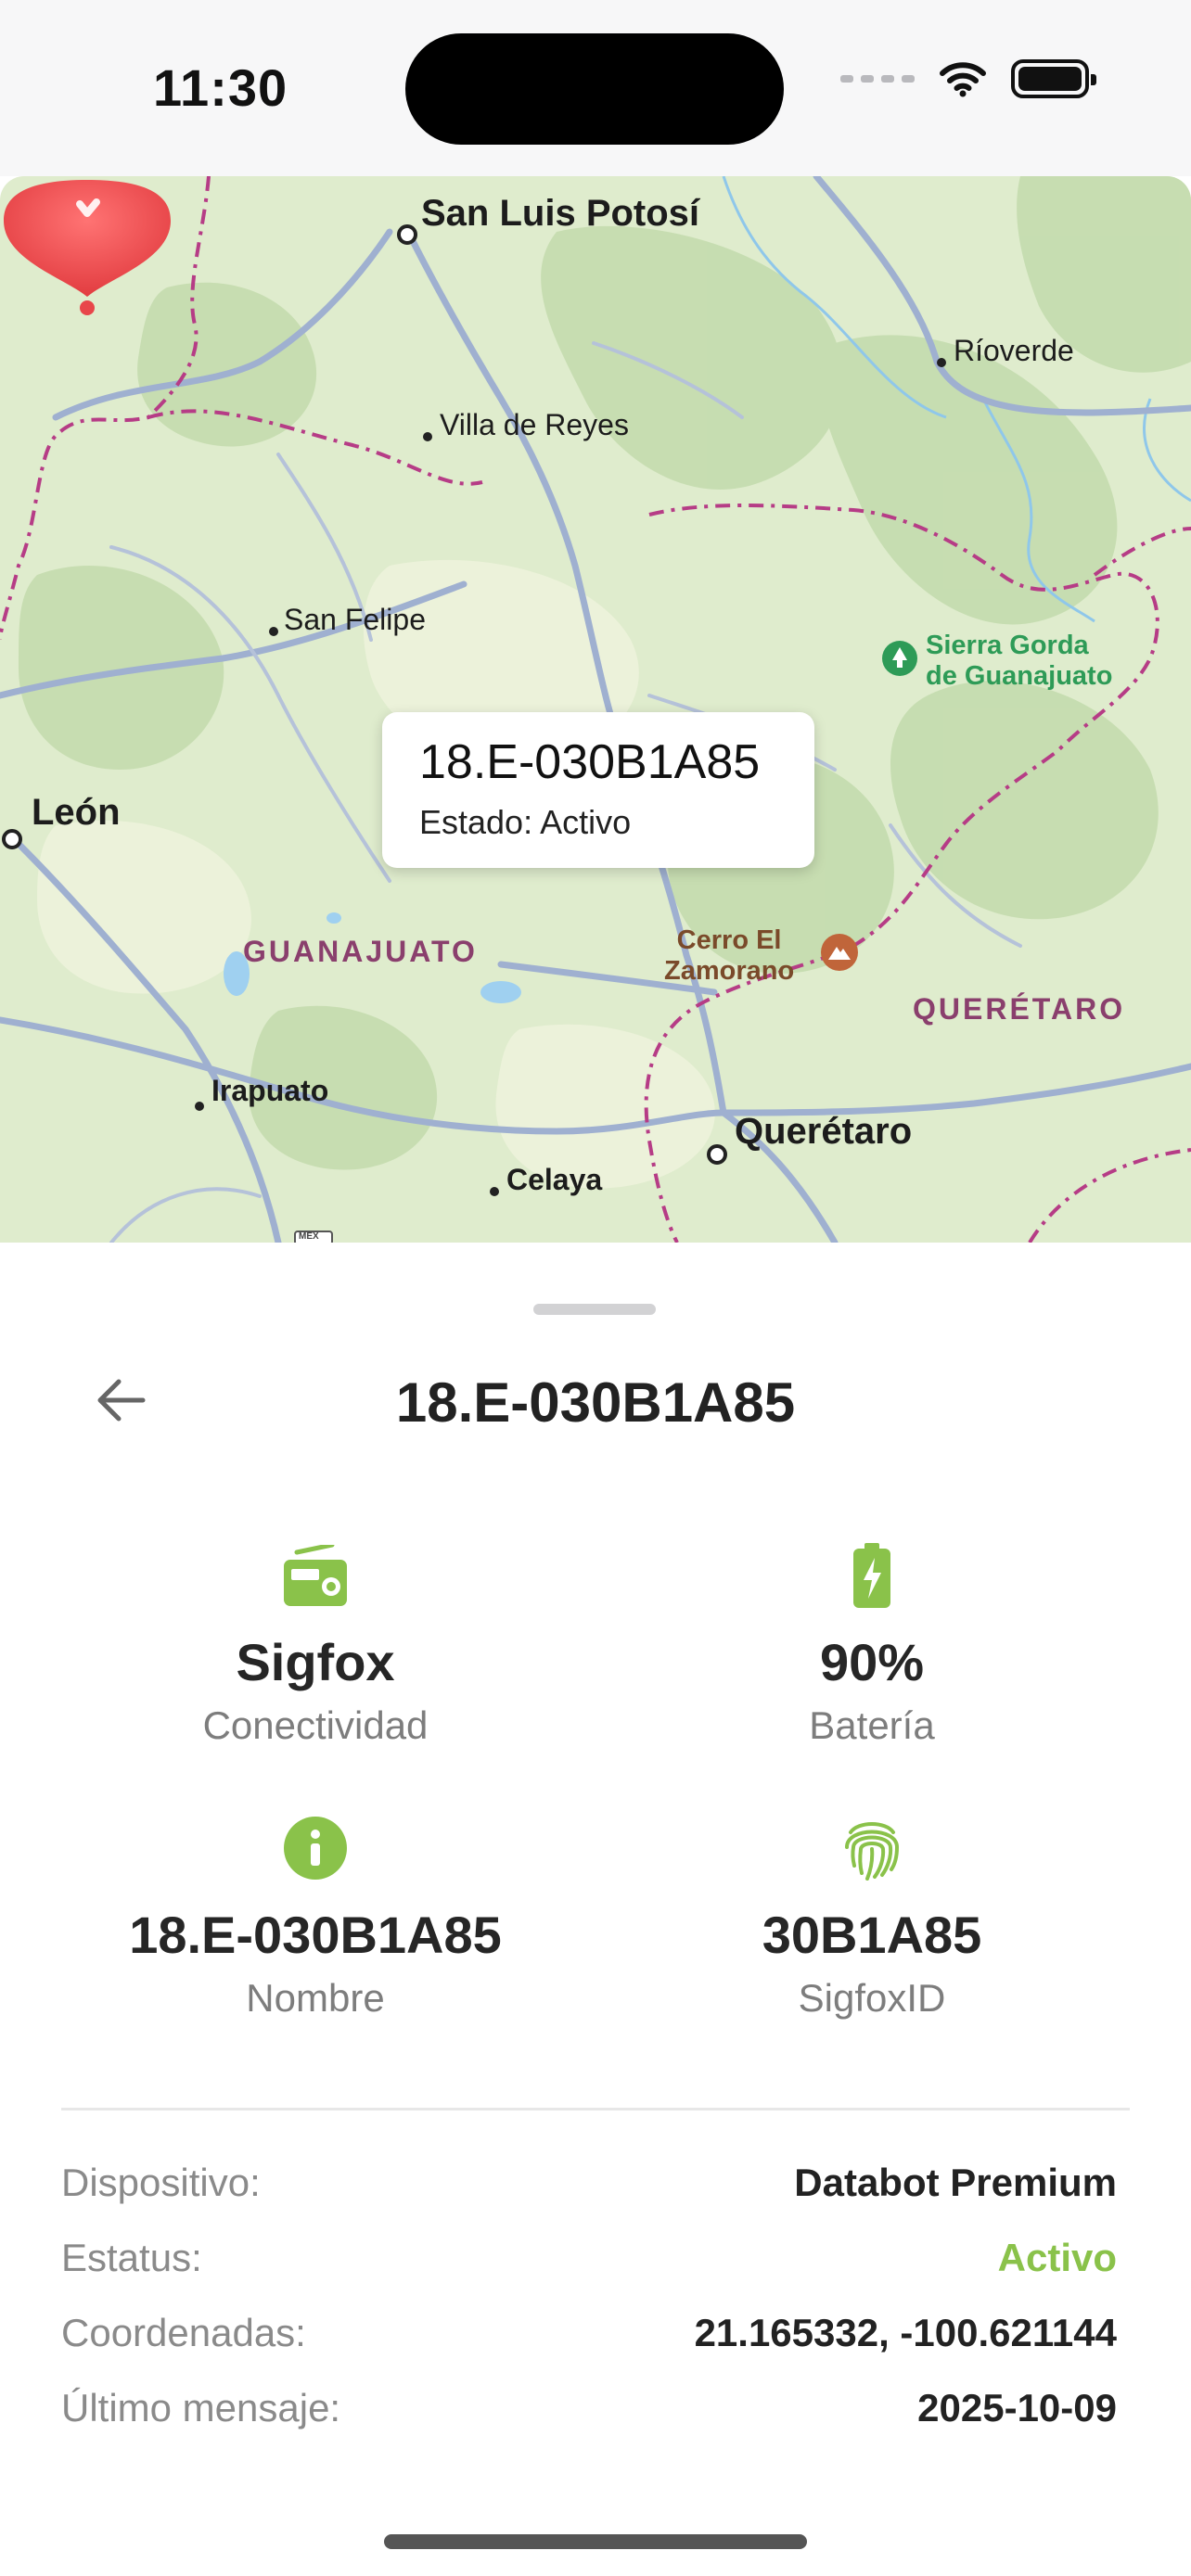  Describe the element at coordinates (1057, 2258) in the screenshot. I see `status-value: Activo` at that location.